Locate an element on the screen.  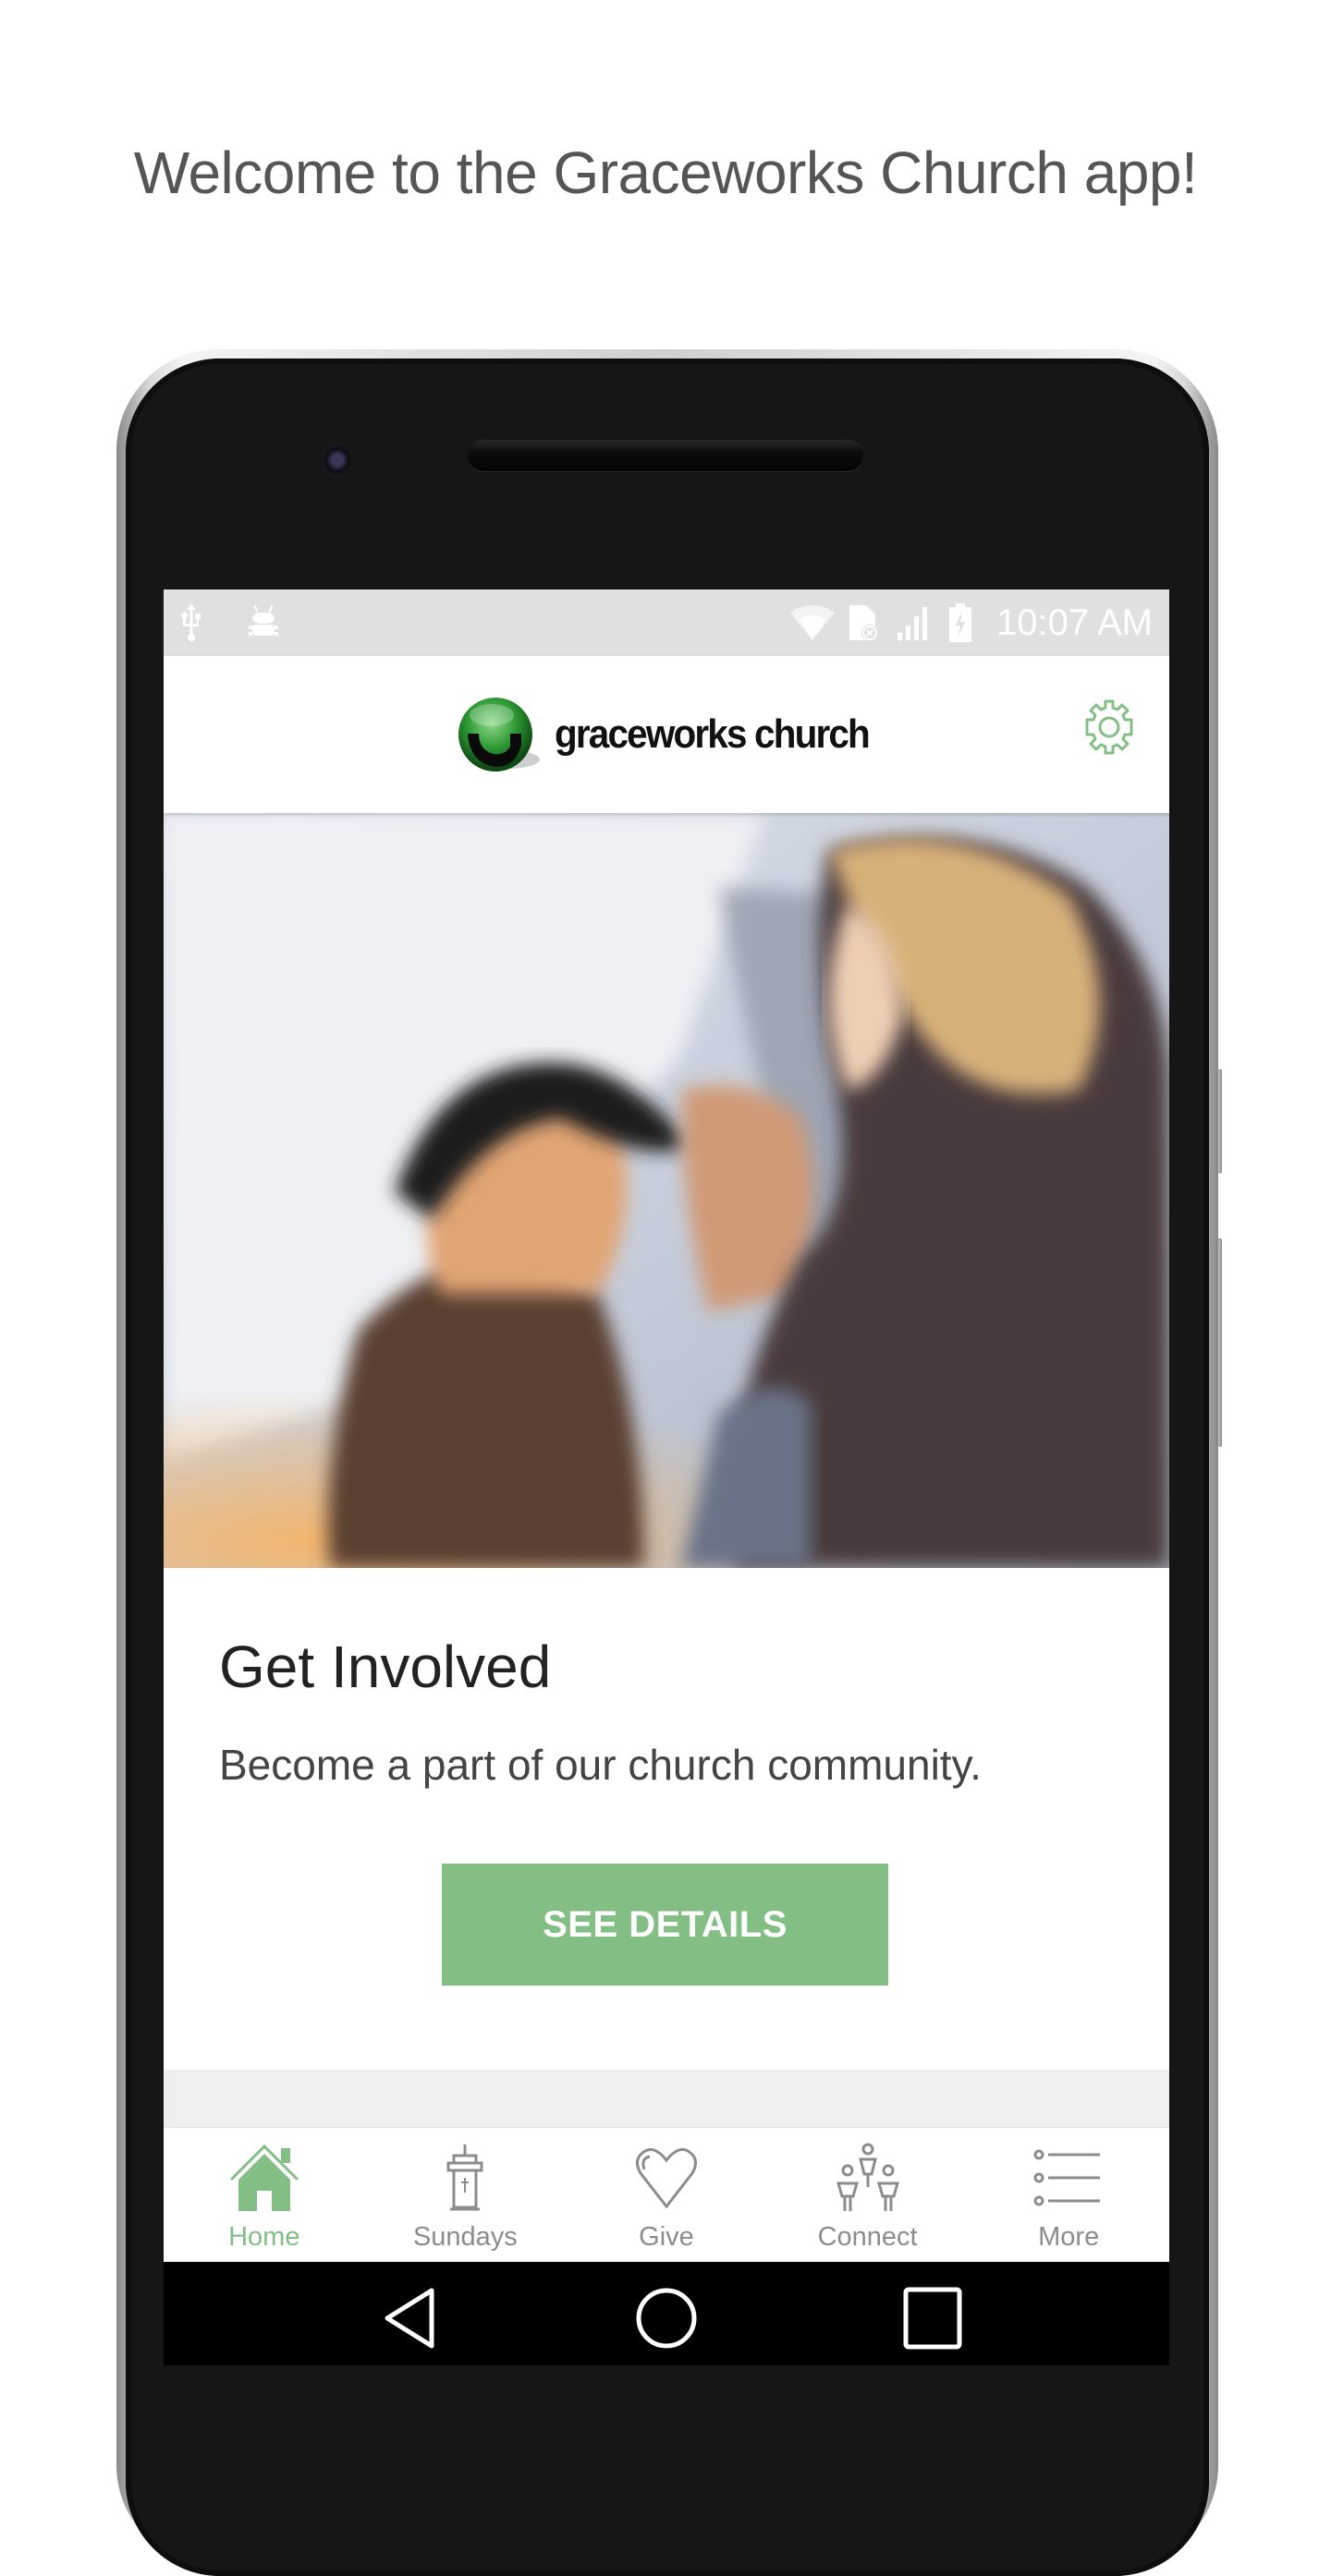
church-logo: graceworks church is located at coordinates (676, 734).